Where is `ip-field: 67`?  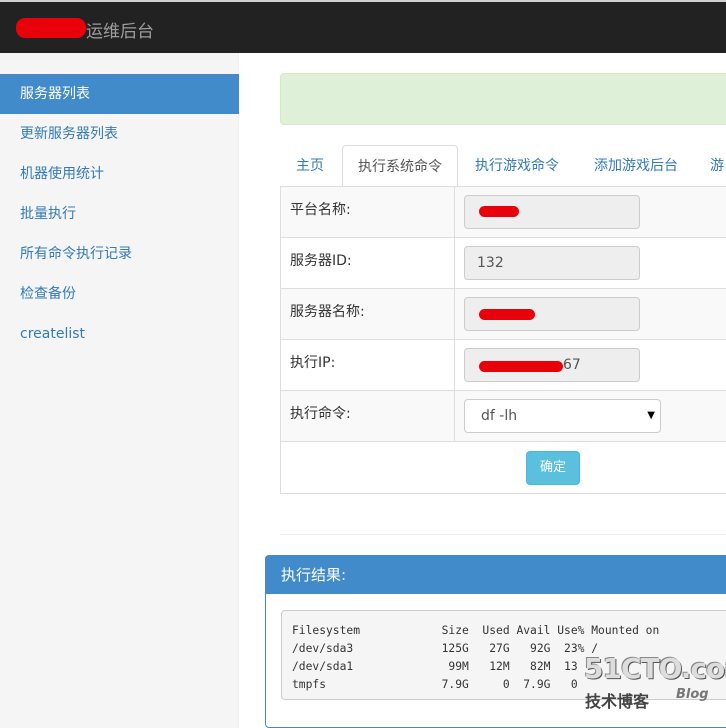
ip-field: 67 is located at coordinates (552, 365).